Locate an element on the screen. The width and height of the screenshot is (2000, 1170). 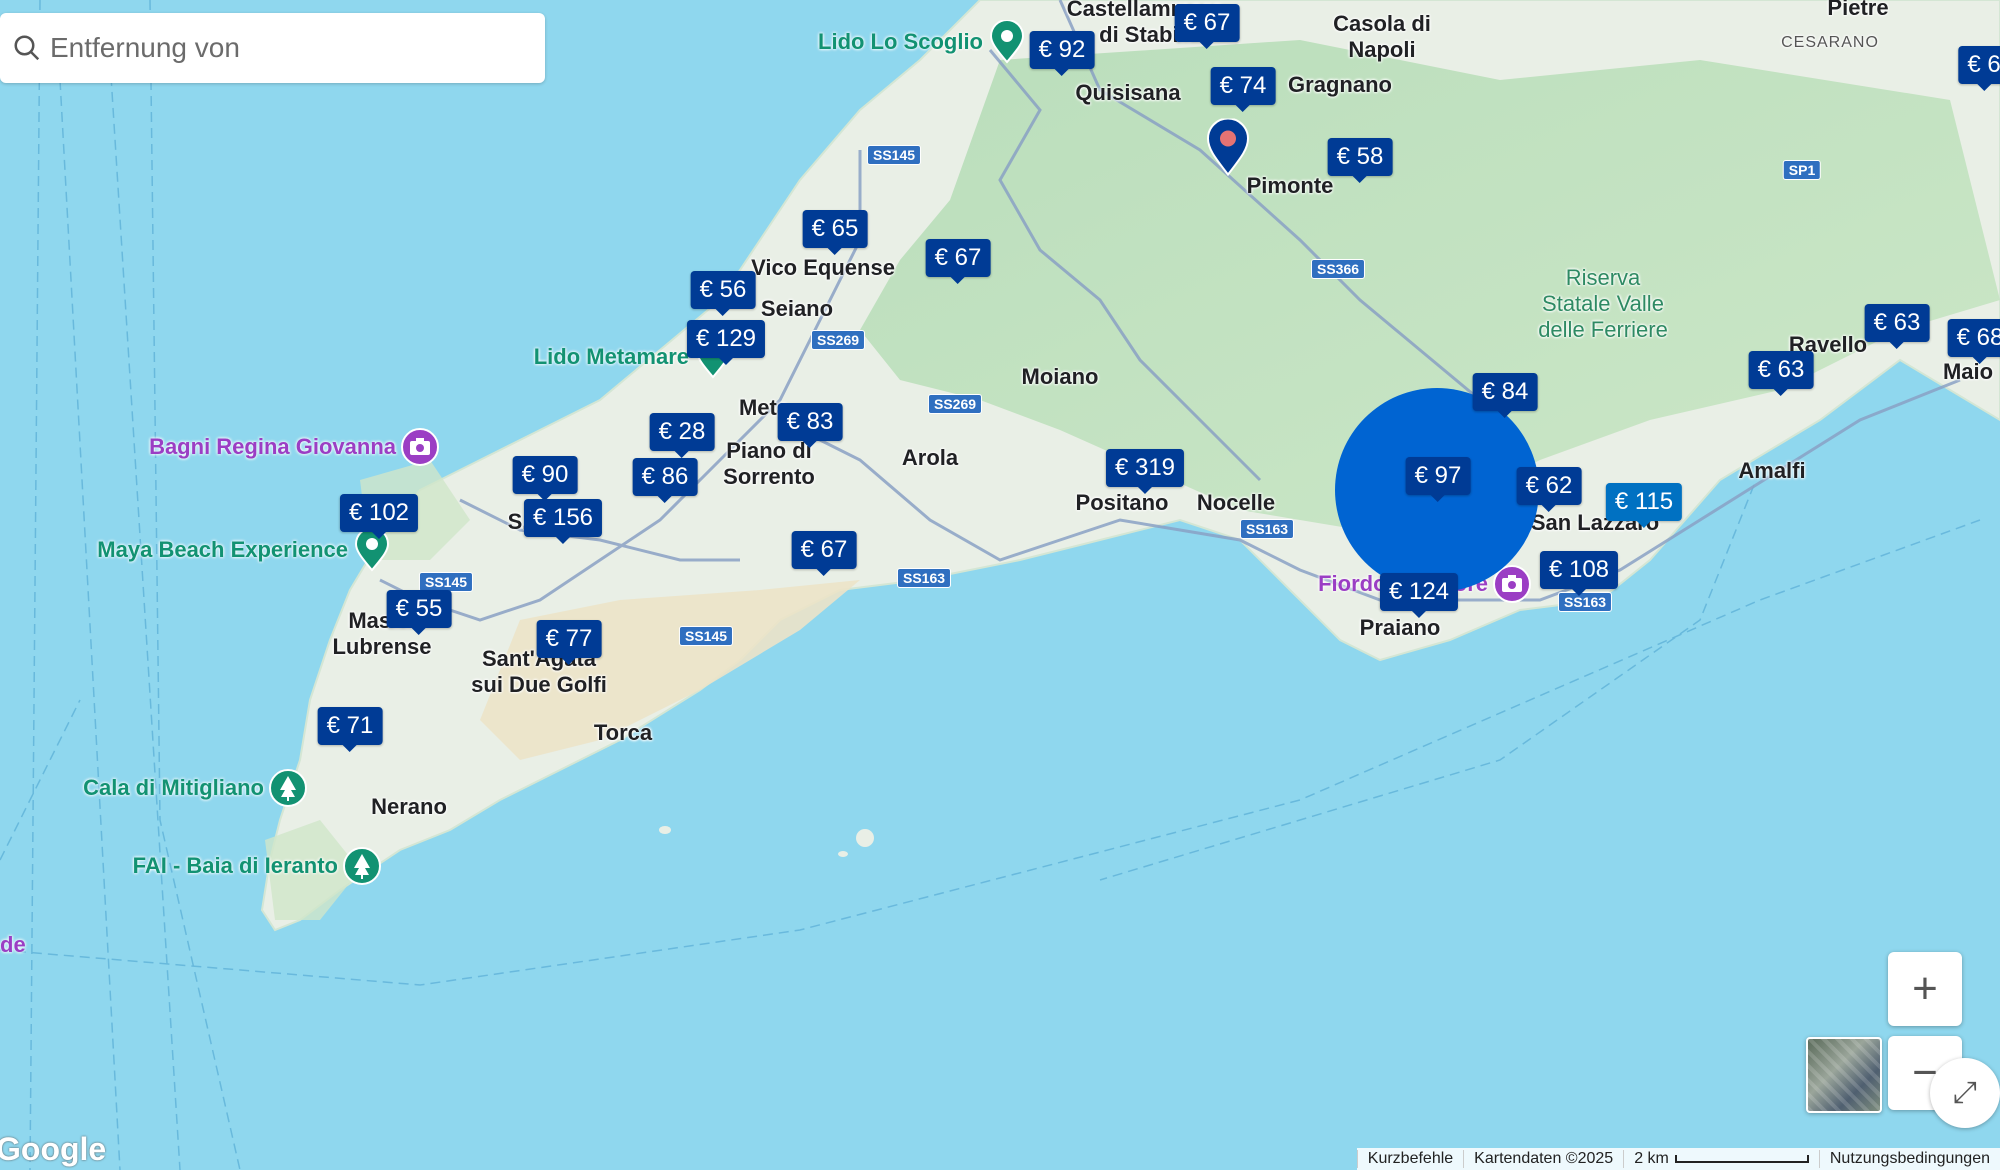
price-marker: € 86 is located at coordinates (665, 477).